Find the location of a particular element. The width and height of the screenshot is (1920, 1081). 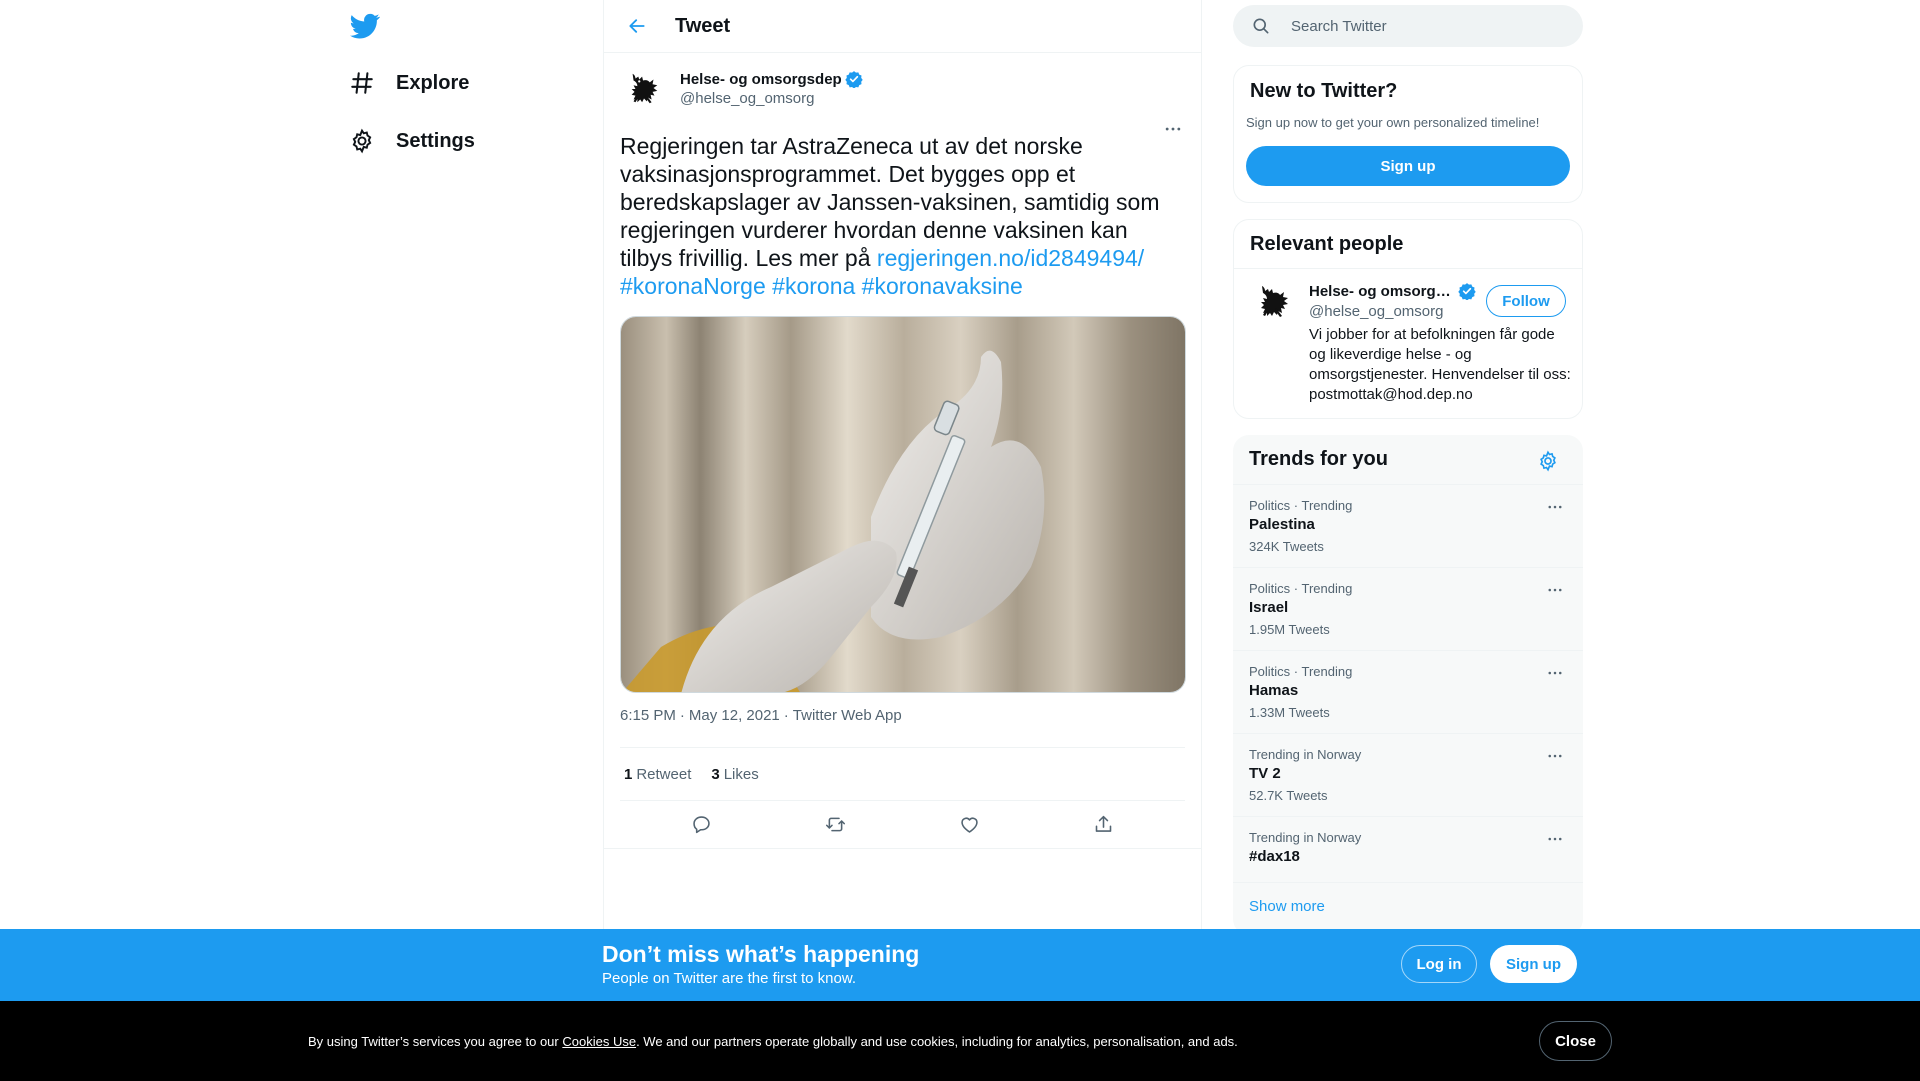

banner-title: Don’t miss what’s happening is located at coordinates (761, 954).